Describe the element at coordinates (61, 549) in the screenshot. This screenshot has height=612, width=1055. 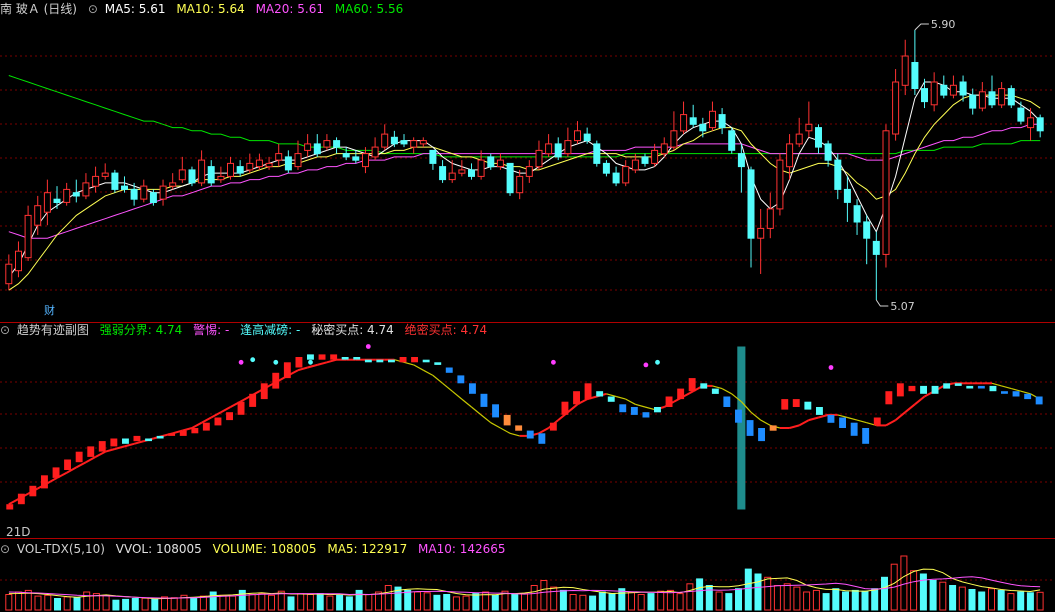
I see `volume-name: VOL-TDX(5,10)` at that location.